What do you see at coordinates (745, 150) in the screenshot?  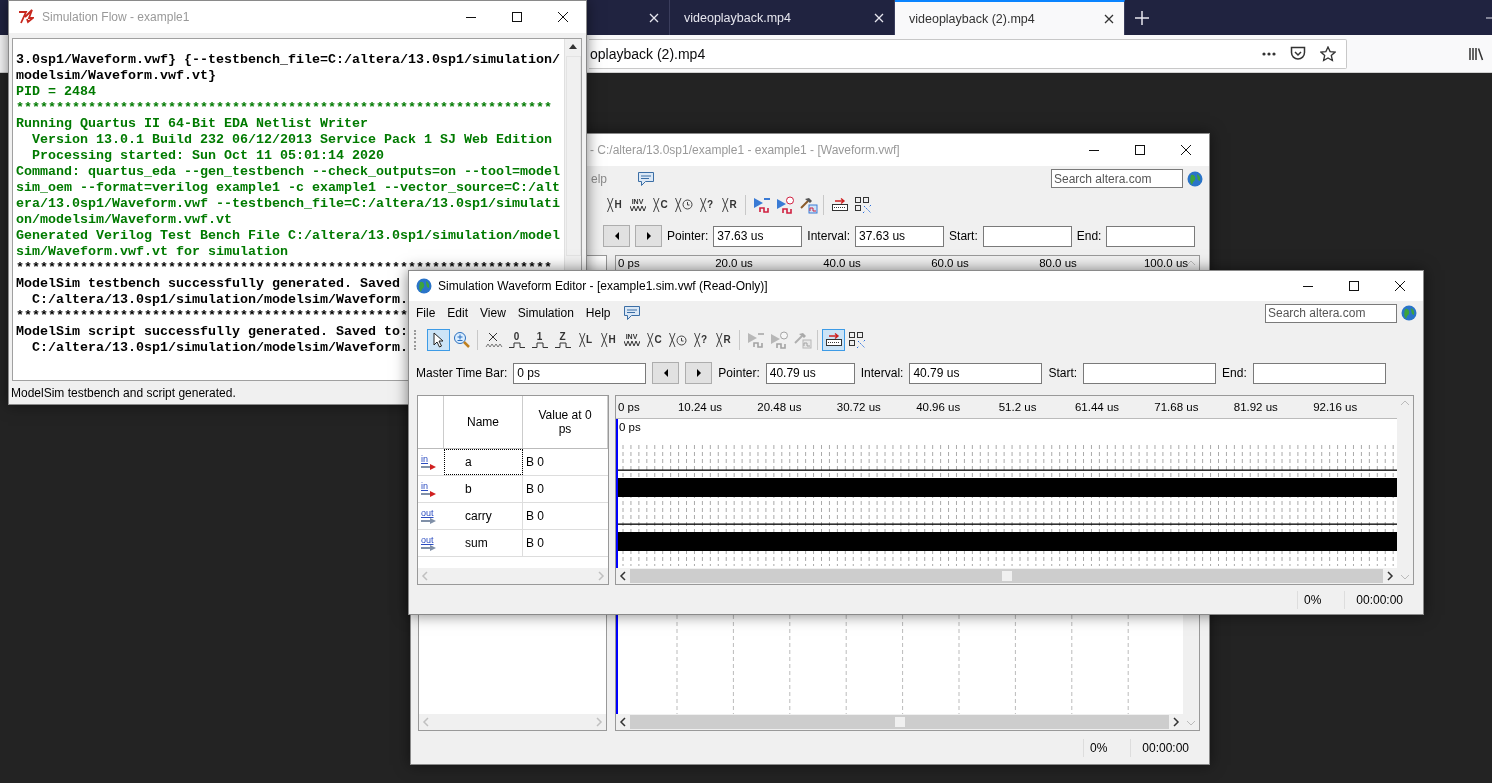 I see `window-title: - C:/altera/13.0sp1/example1 - example1 - [Waveform.vwf]` at bounding box center [745, 150].